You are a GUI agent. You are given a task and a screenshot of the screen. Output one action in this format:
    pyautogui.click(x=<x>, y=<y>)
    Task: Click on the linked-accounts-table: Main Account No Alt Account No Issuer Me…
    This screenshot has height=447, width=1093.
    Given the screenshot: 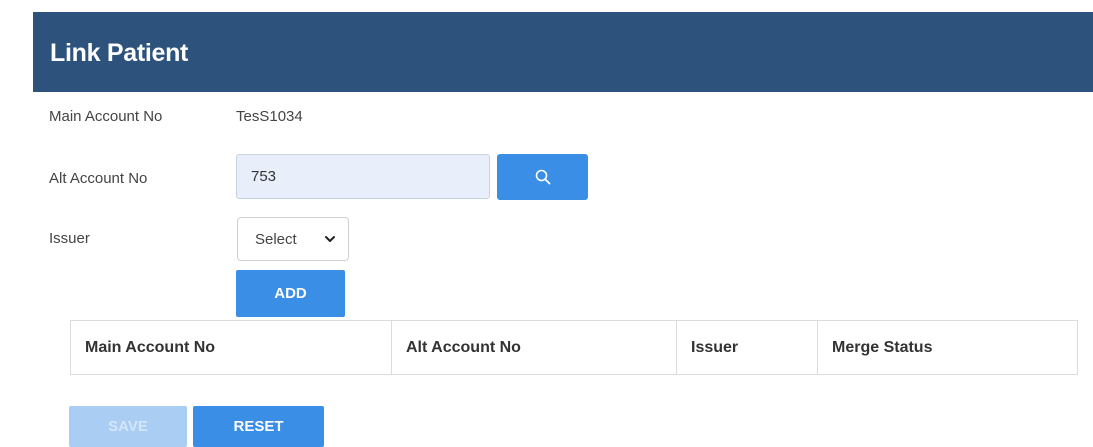 What is the action you would take?
    pyautogui.click(x=574, y=347)
    